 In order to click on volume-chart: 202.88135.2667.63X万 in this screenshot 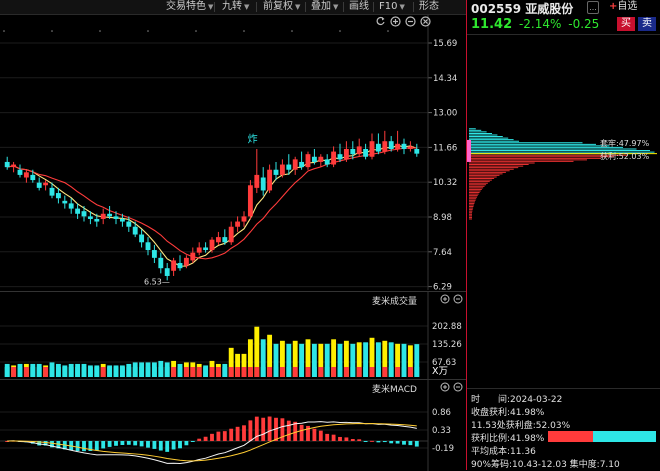, I will do `click(233, 335)`.